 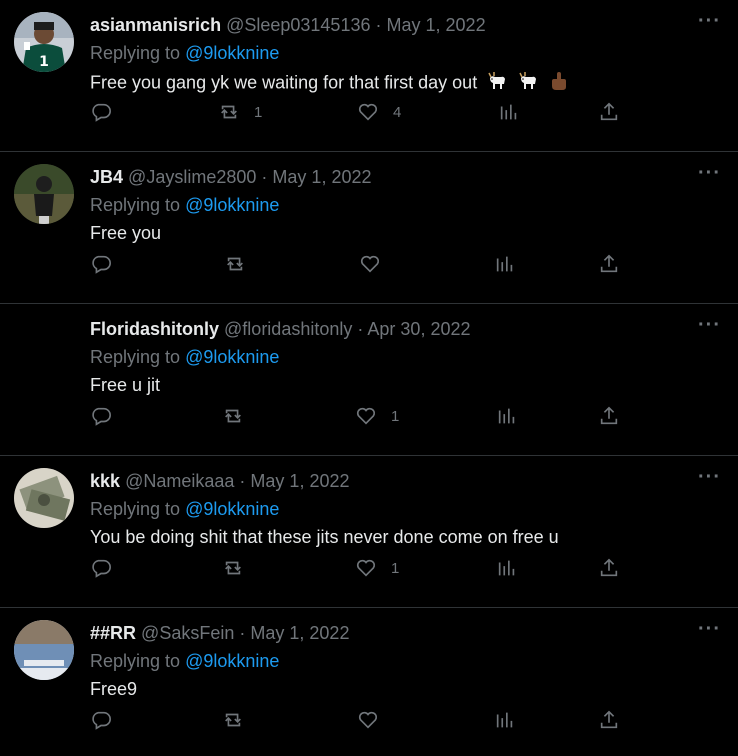 I want to click on retweet-button: 1, so click(x=240, y=112).